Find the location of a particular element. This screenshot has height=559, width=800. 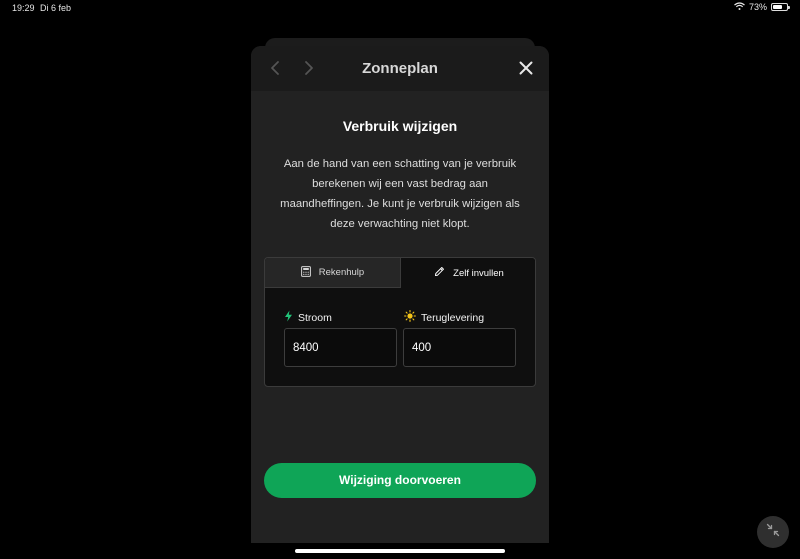

modal-nav-bar: Zonneplan is located at coordinates (400, 68).